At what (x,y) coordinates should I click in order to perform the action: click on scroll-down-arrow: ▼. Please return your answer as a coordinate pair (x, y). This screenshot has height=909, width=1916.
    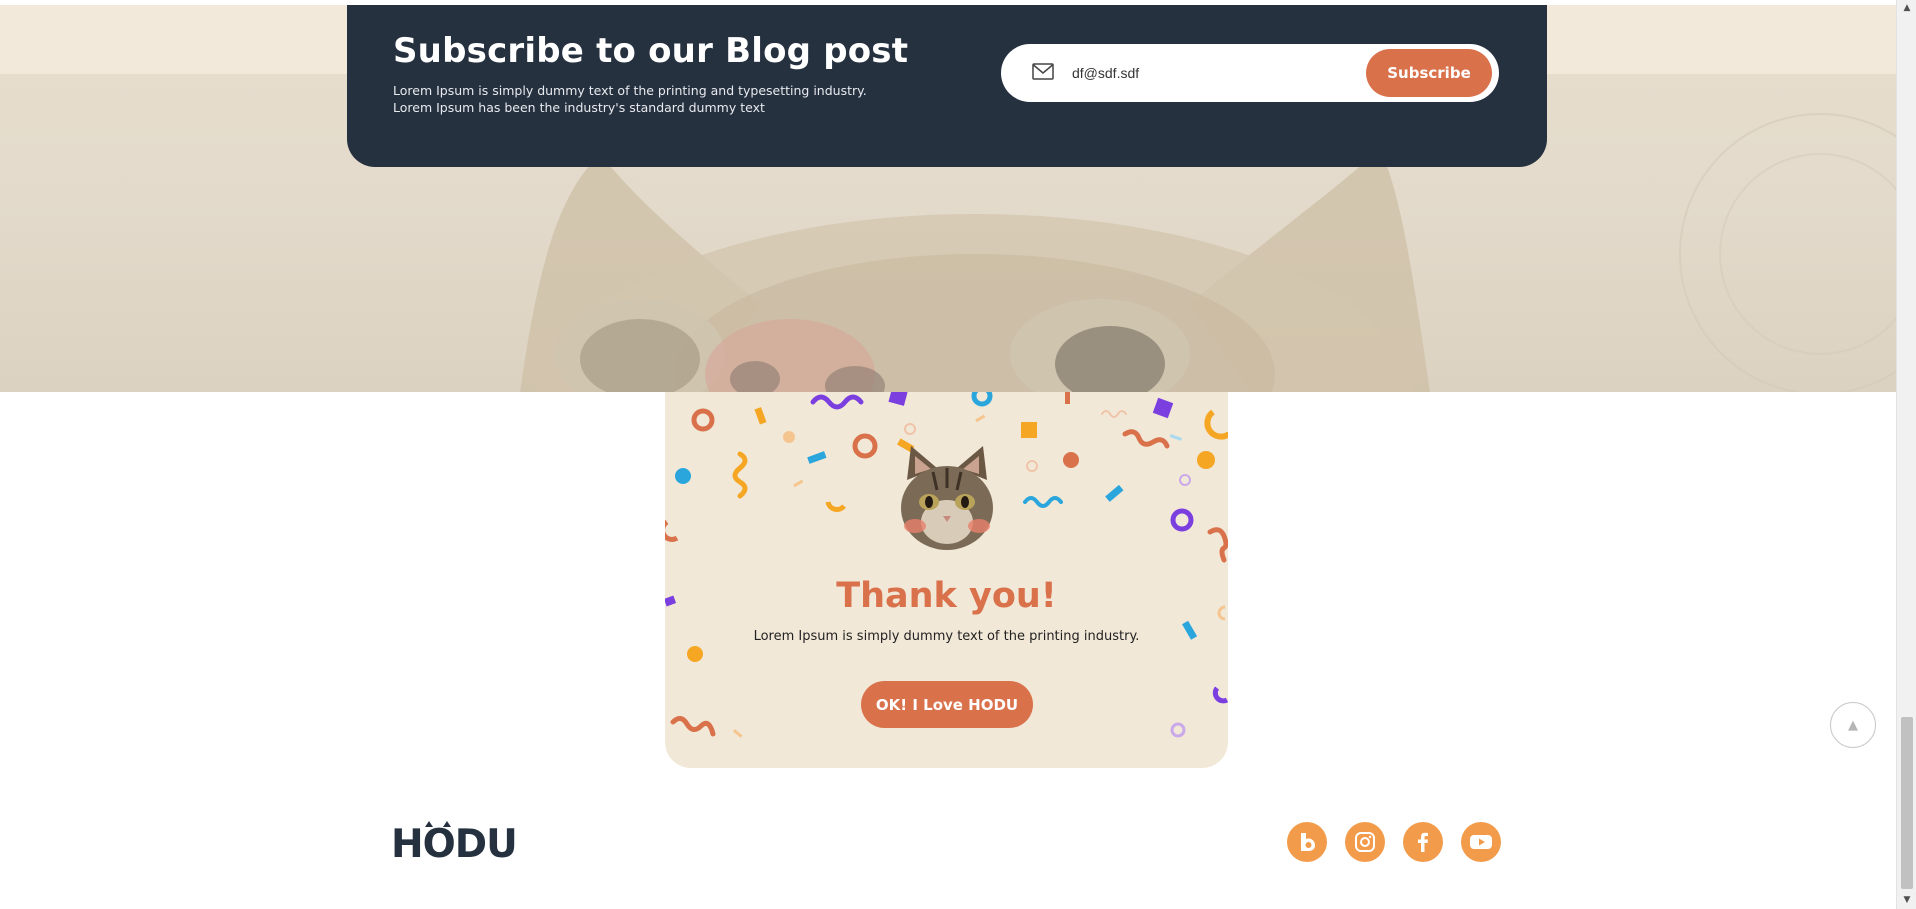
    Looking at the image, I should click on (1906, 900).